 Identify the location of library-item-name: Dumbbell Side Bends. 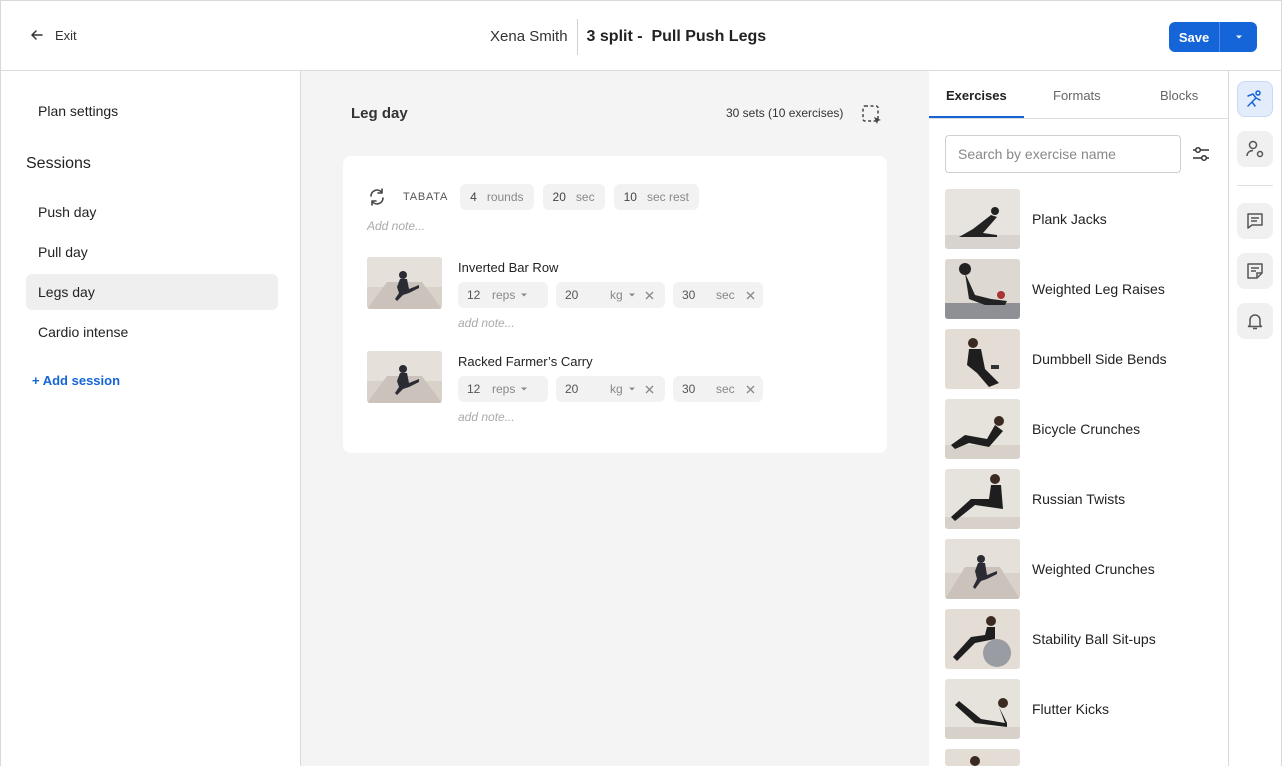
(1099, 359).